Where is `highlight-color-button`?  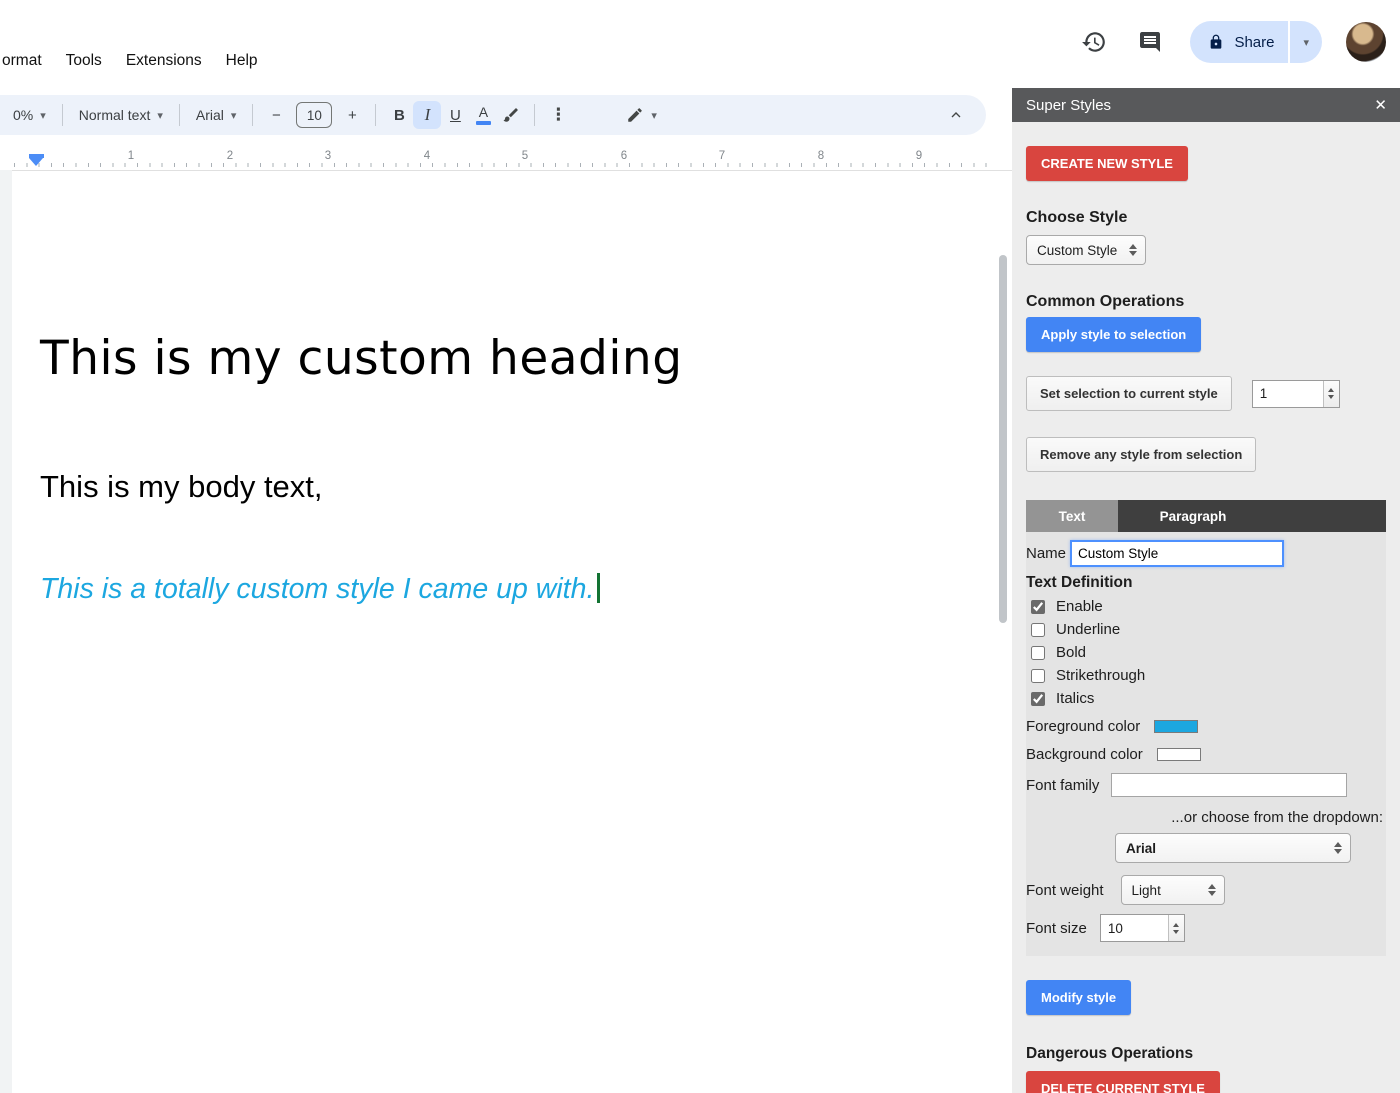
highlight-color-button is located at coordinates (511, 115).